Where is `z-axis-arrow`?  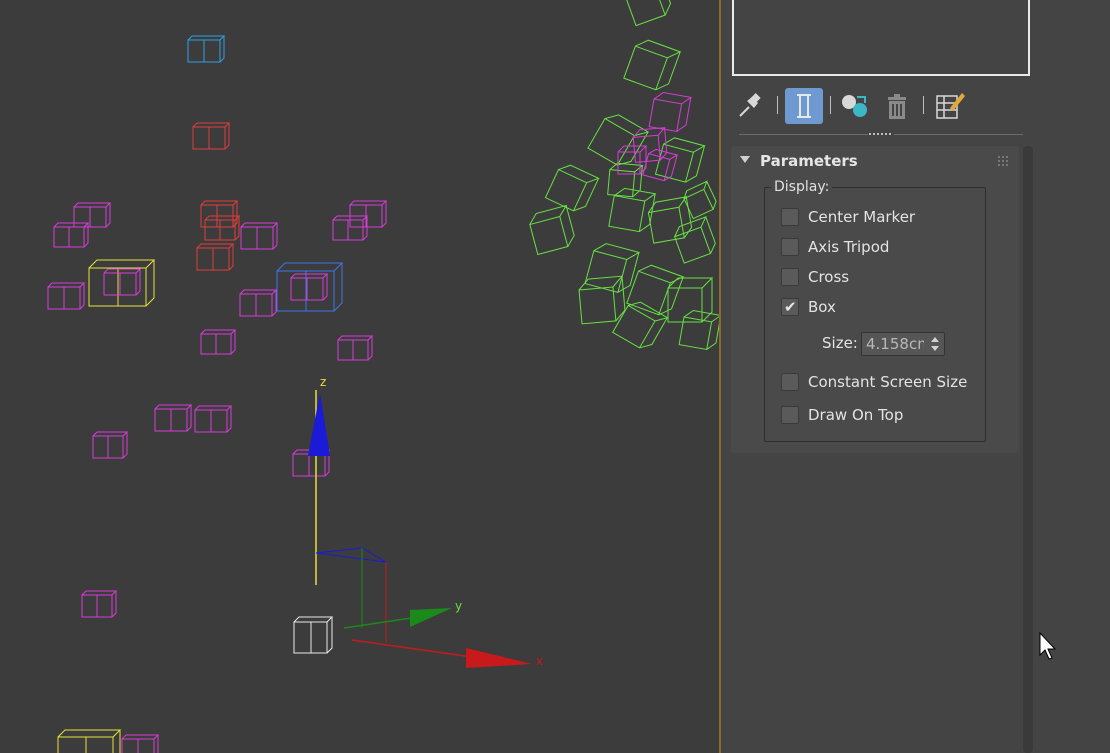
z-axis-arrow is located at coordinates (319, 424).